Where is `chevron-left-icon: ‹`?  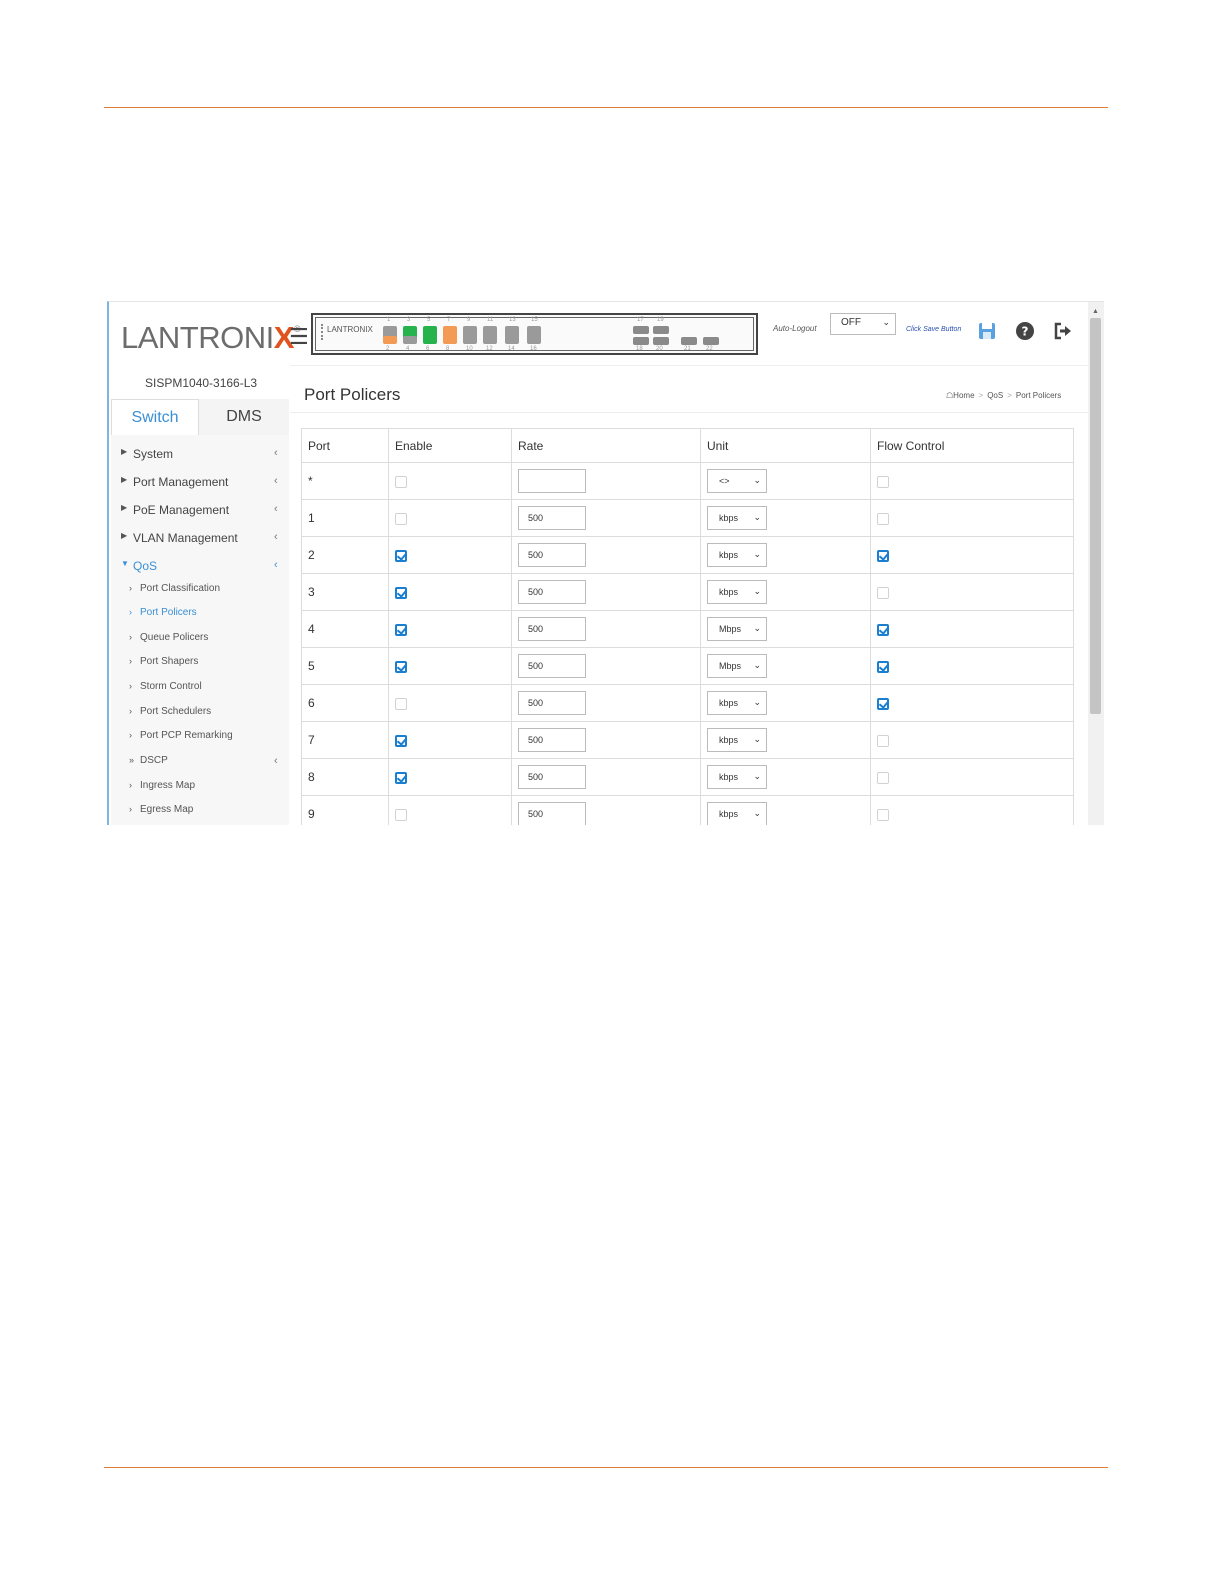
chevron-left-icon: ‹ is located at coordinates (276, 481).